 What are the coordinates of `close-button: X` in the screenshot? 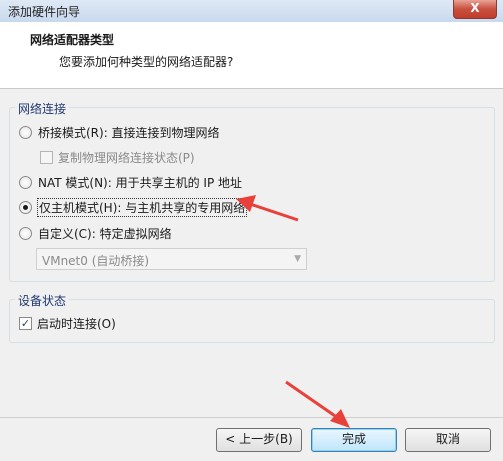 It's located at (475, 9).